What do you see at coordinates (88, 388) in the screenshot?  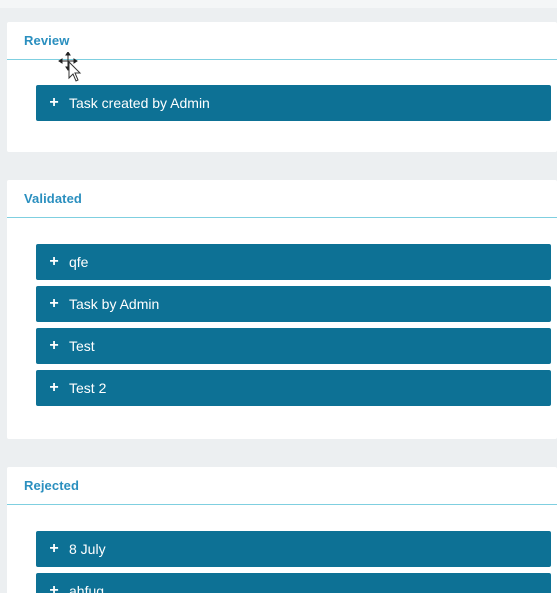 I see `task-label: Test 2` at bounding box center [88, 388].